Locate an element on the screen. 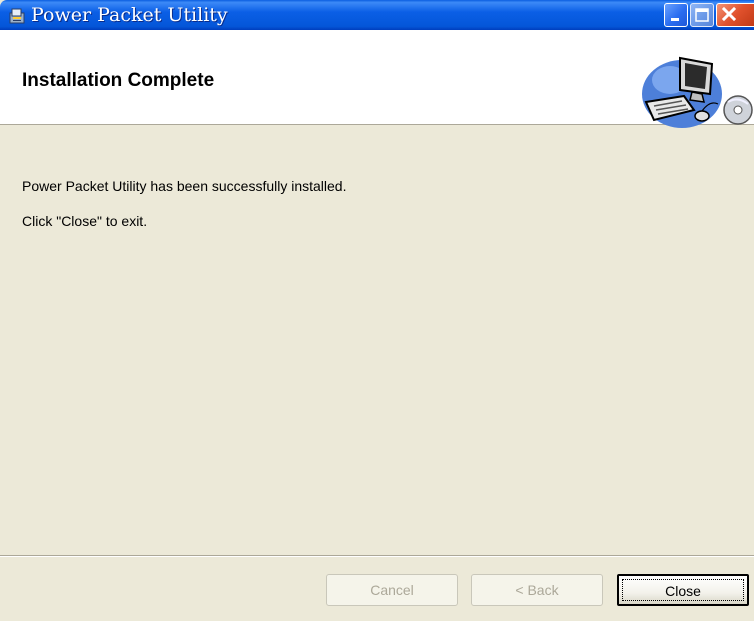 This screenshot has width=754, height=621. page-title: Installation Complete is located at coordinates (118, 80).